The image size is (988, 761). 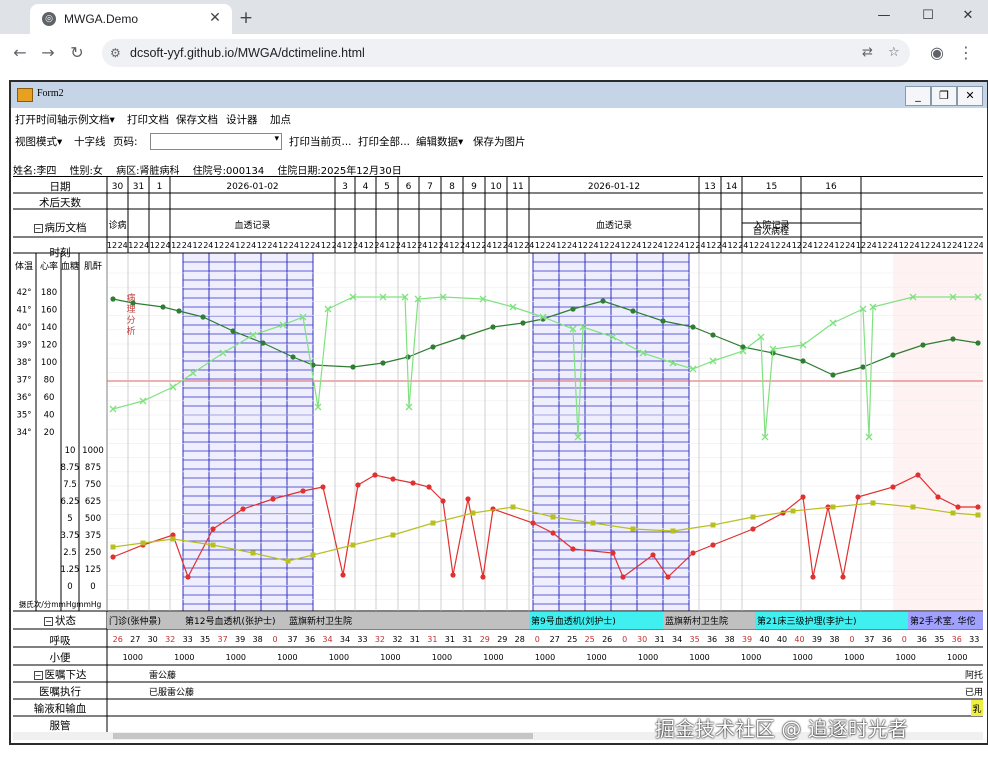 I want to click on date-label: 9, so click(x=474, y=187).